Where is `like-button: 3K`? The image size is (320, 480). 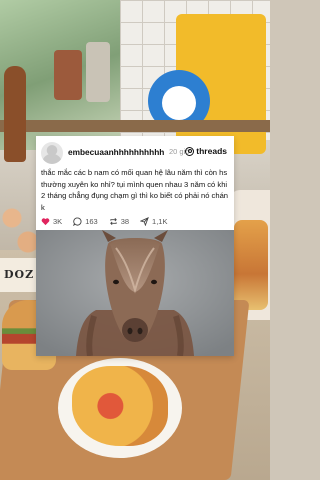 like-button: 3K is located at coordinates (51, 221).